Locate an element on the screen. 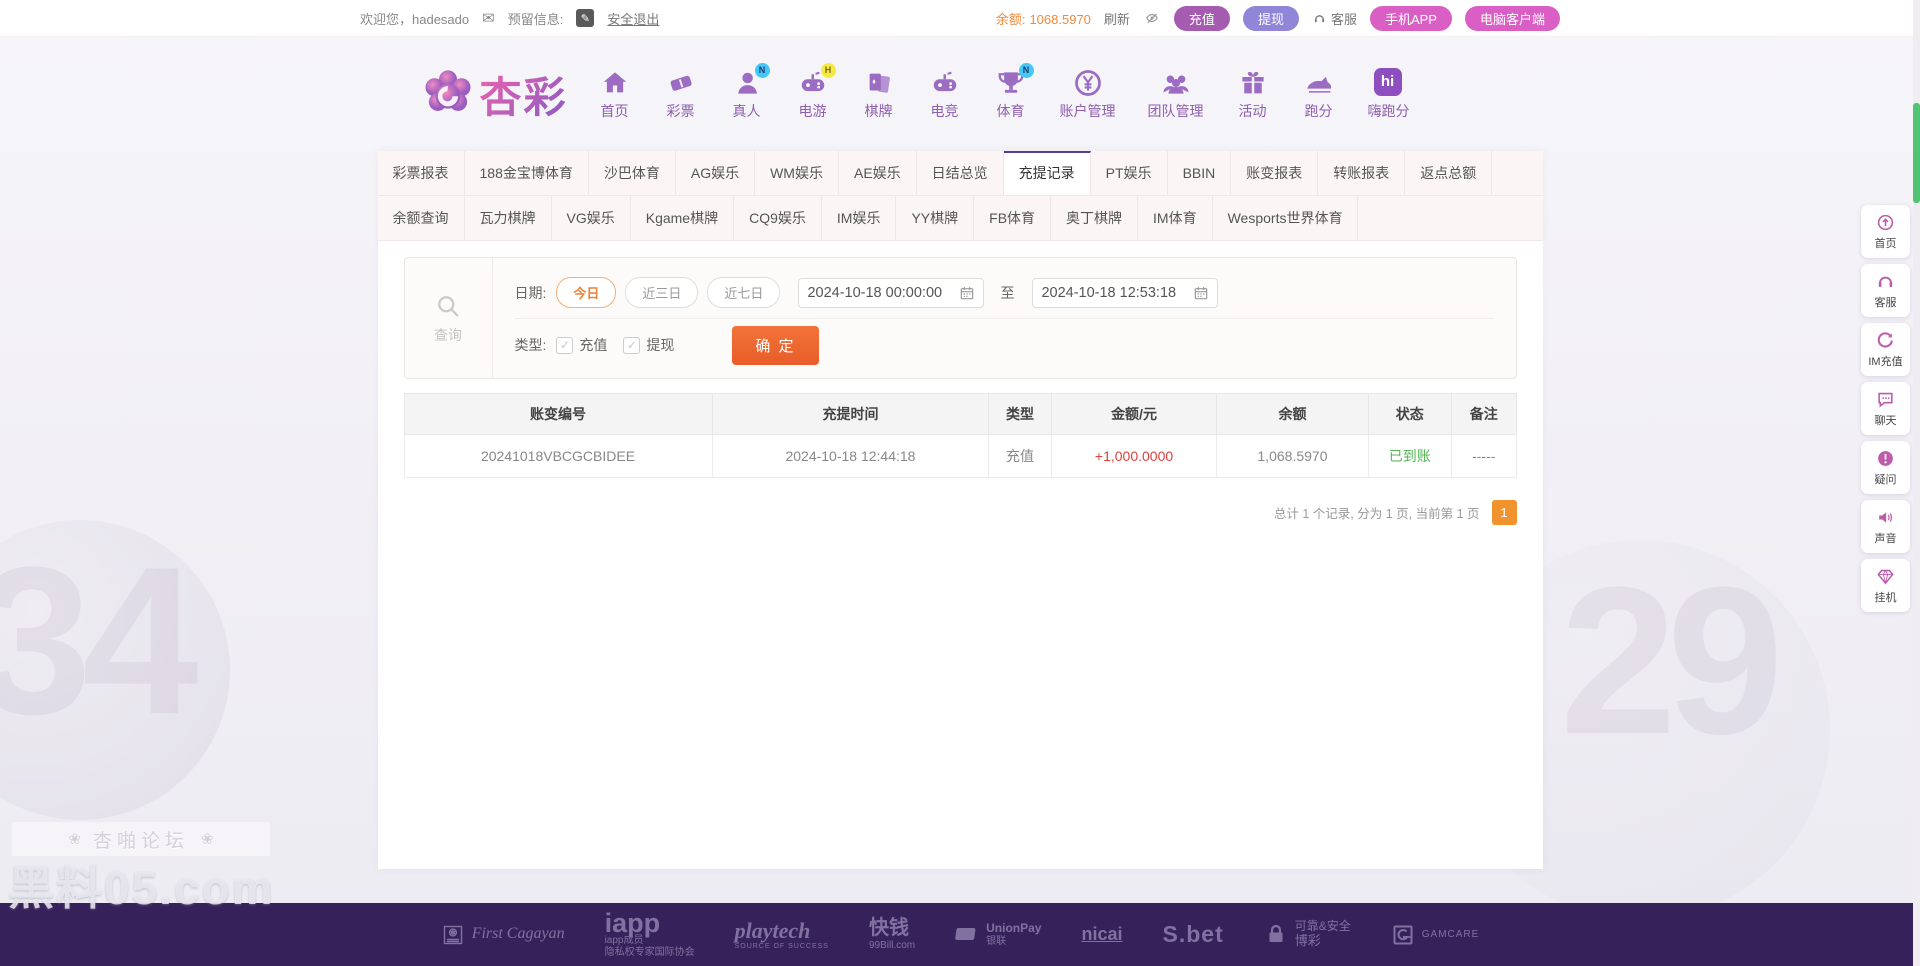 The image size is (1920, 966). balance-display: 余额: 1068.5970 is located at coordinates (1043, 18).